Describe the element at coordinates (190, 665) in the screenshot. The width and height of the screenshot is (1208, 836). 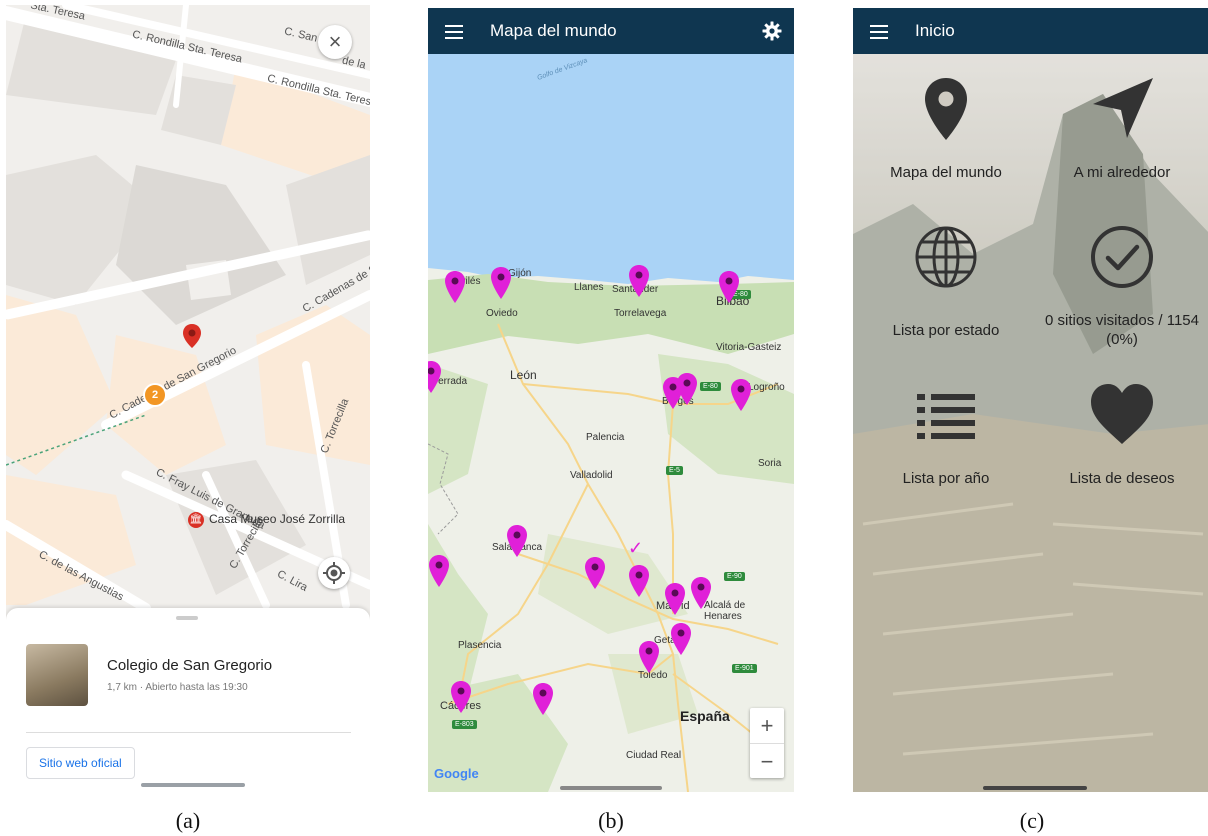
I see `place-name: Colegio de San Gregorio` at that location.